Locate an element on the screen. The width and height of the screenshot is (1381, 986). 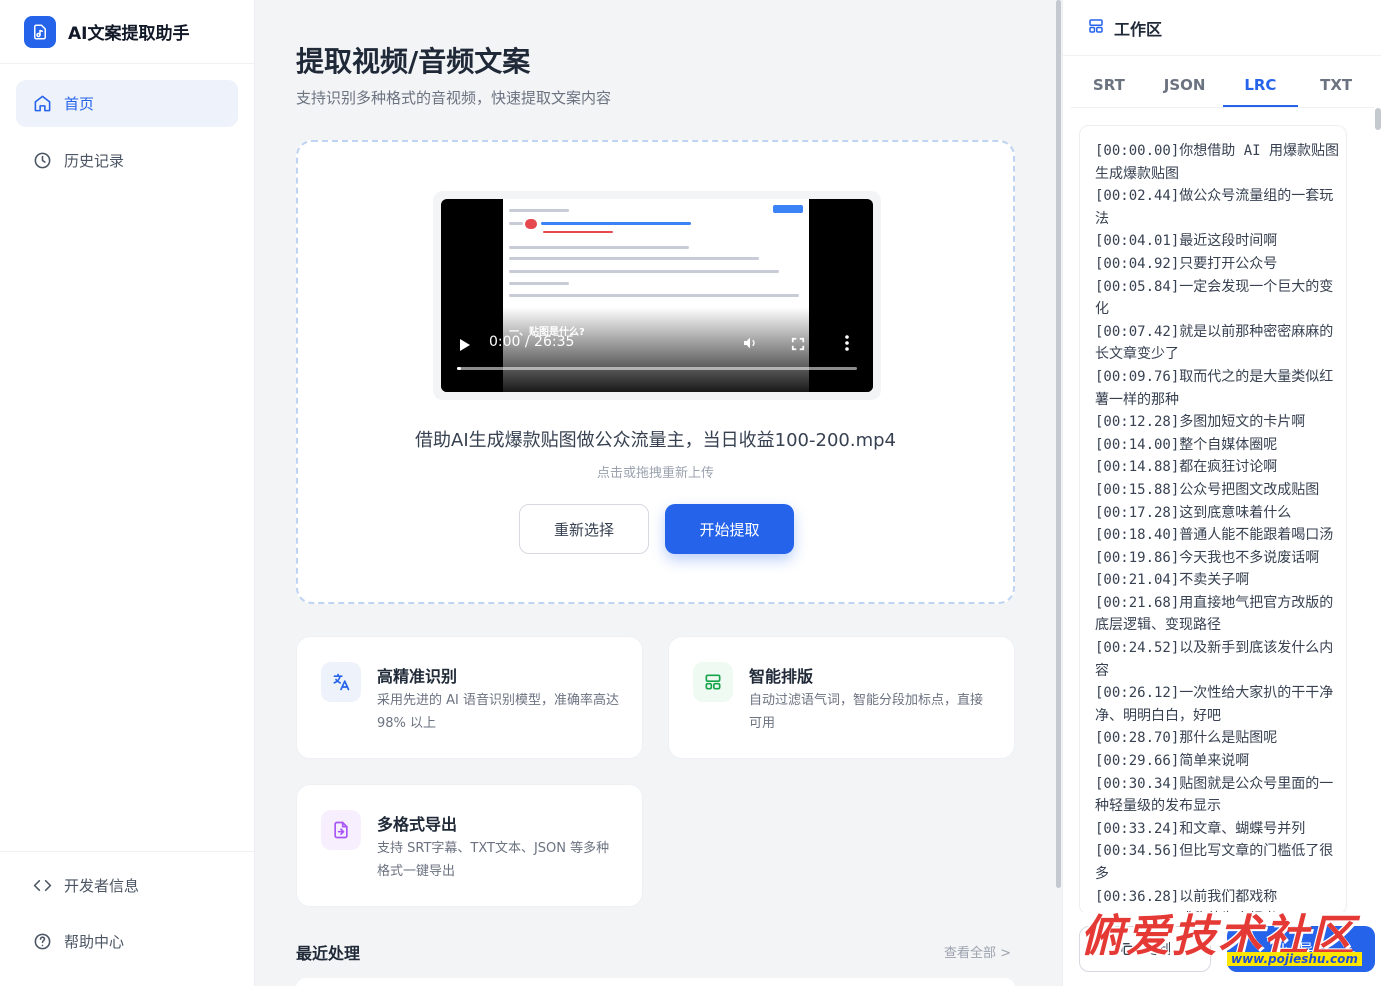
format-tabs: SRT JSON LRC TXT is located at coordinates (1222, 82).